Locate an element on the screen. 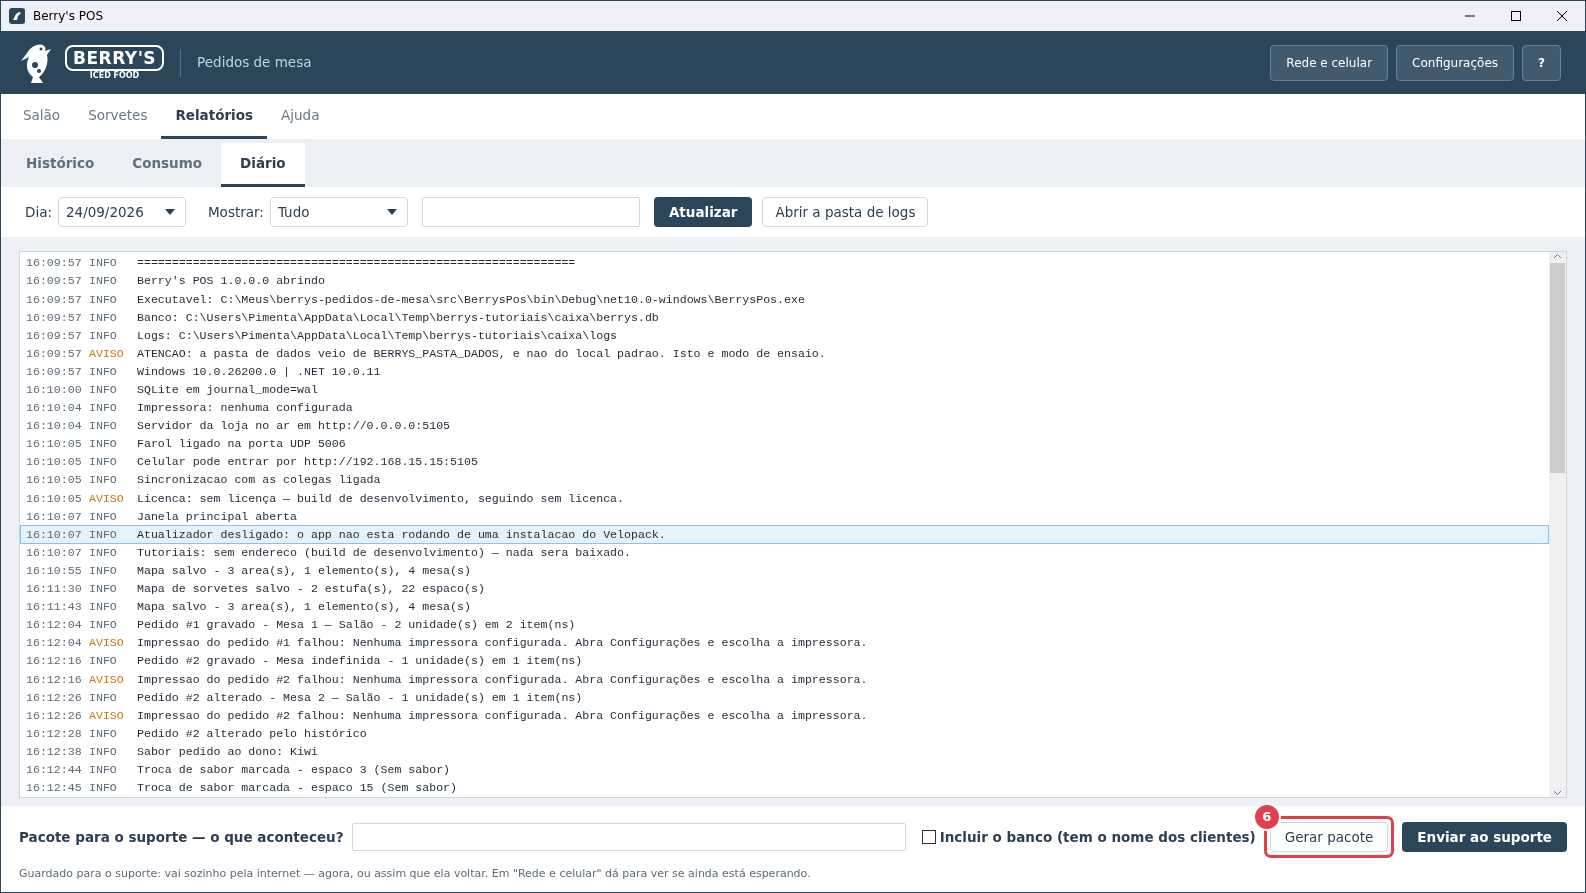  log-message: Logs: C:\Users\Pimenta\AppData\Local\Temp\berrys-tutoriais\caixa\logs is located at coordinates (377, 335).